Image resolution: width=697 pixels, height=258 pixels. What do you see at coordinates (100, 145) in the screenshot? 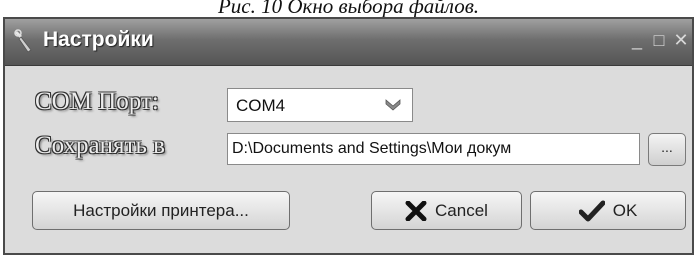
I see `save-to-label: Сохранять в` at bounding box center [100, 145].